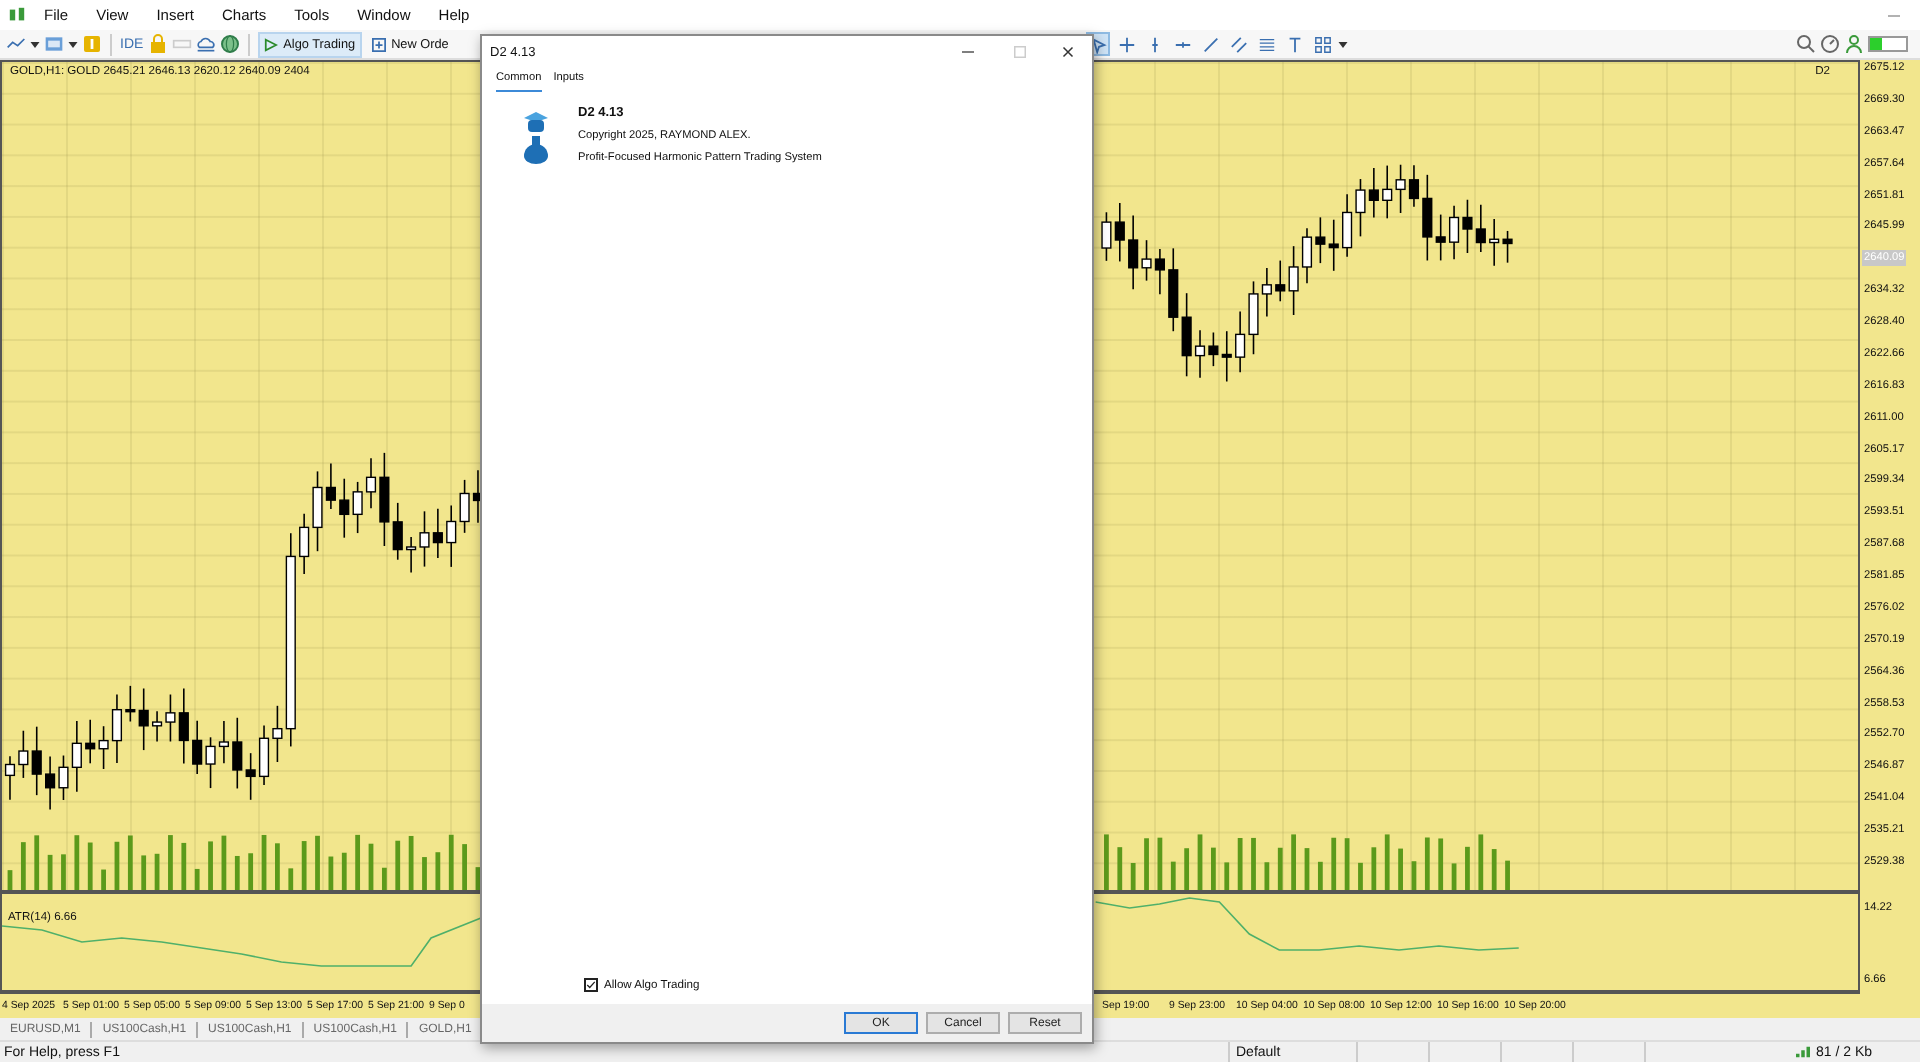 The width and height of the screenshot is (1920, 1062). Describe the element at coordinates (1854, 44) in the screenshot. I see `person-icon` at that location.